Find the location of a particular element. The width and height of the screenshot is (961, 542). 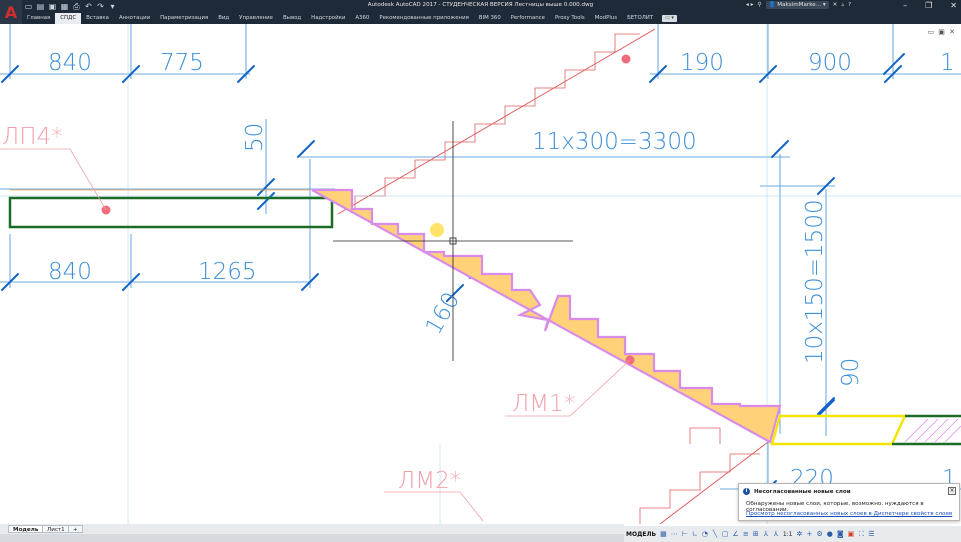

transparency-icon: ⊞ is located at coordinates (756, 534).